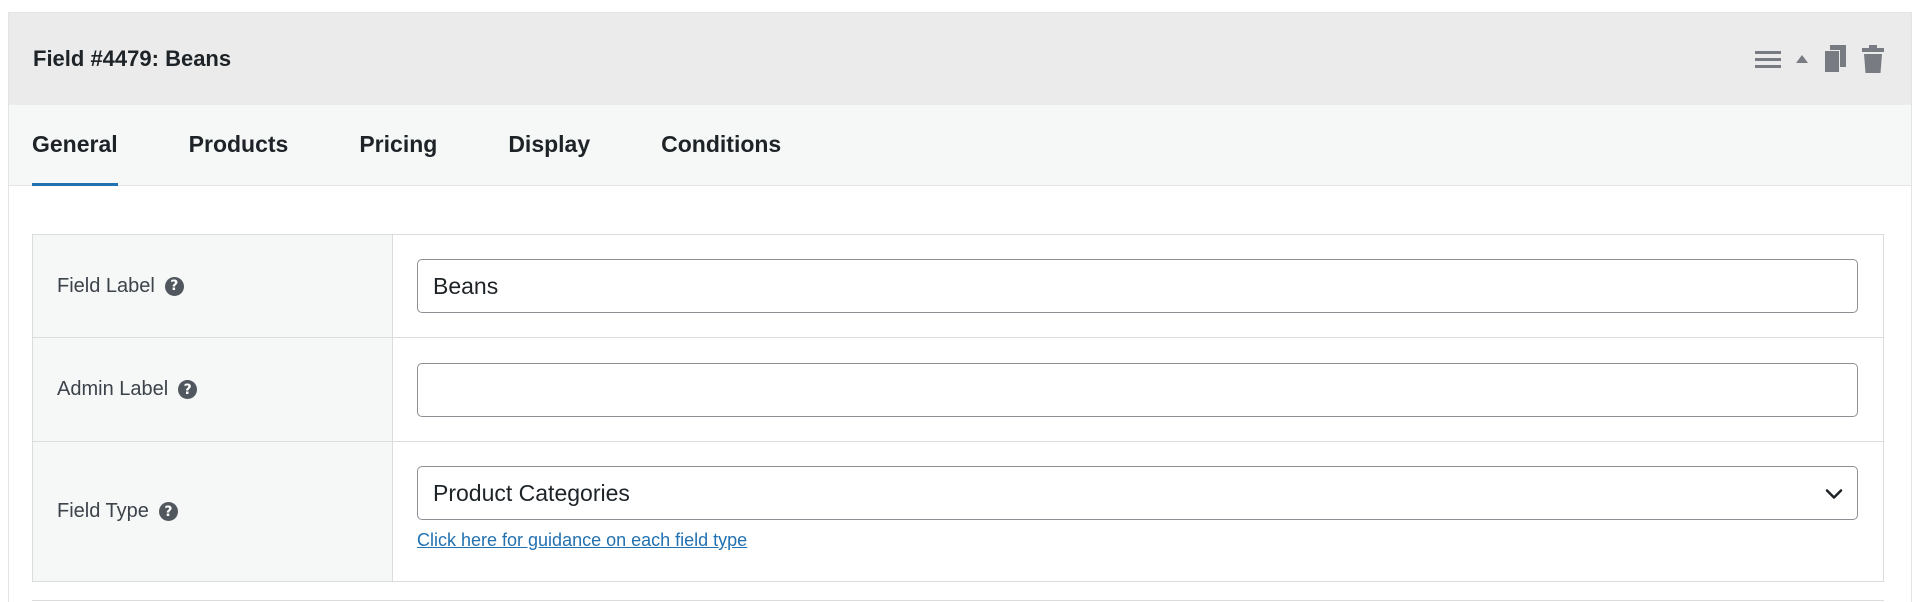 The width and height of the screenshot is (1920, 602). I want to click on admin-label-input, so click(1137, 389).